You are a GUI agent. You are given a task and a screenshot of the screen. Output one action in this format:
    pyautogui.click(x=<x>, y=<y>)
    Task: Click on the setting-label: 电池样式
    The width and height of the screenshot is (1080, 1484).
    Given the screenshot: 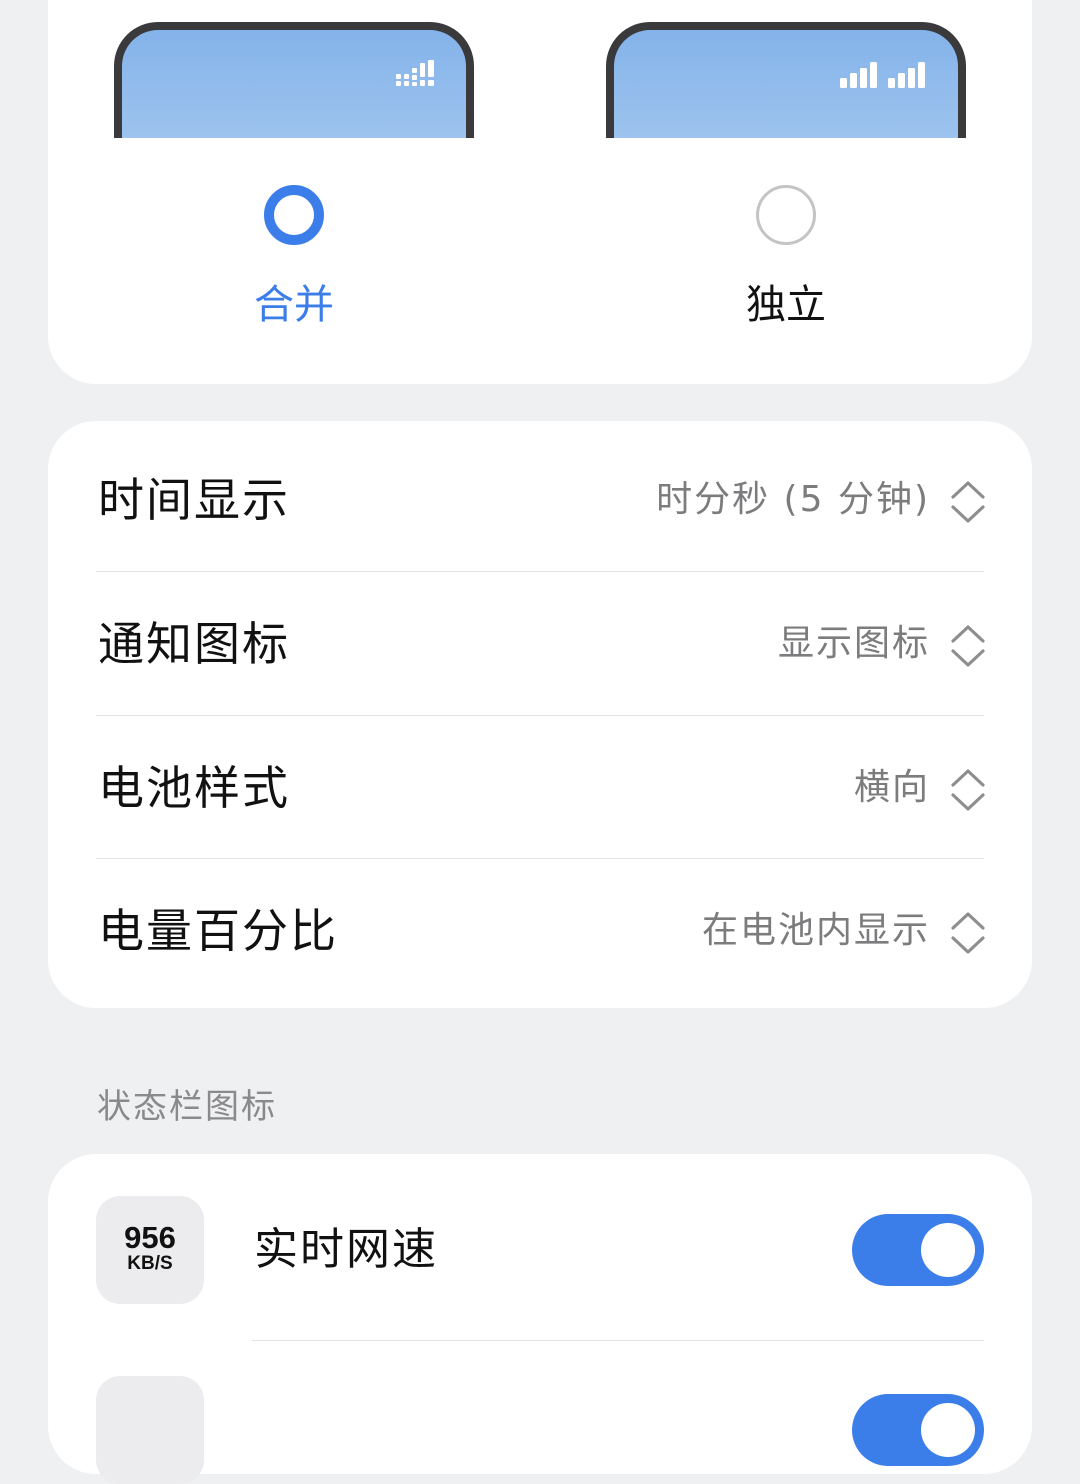 What is the action you would take?
    pyautogui.click(x=194, y=788)
    